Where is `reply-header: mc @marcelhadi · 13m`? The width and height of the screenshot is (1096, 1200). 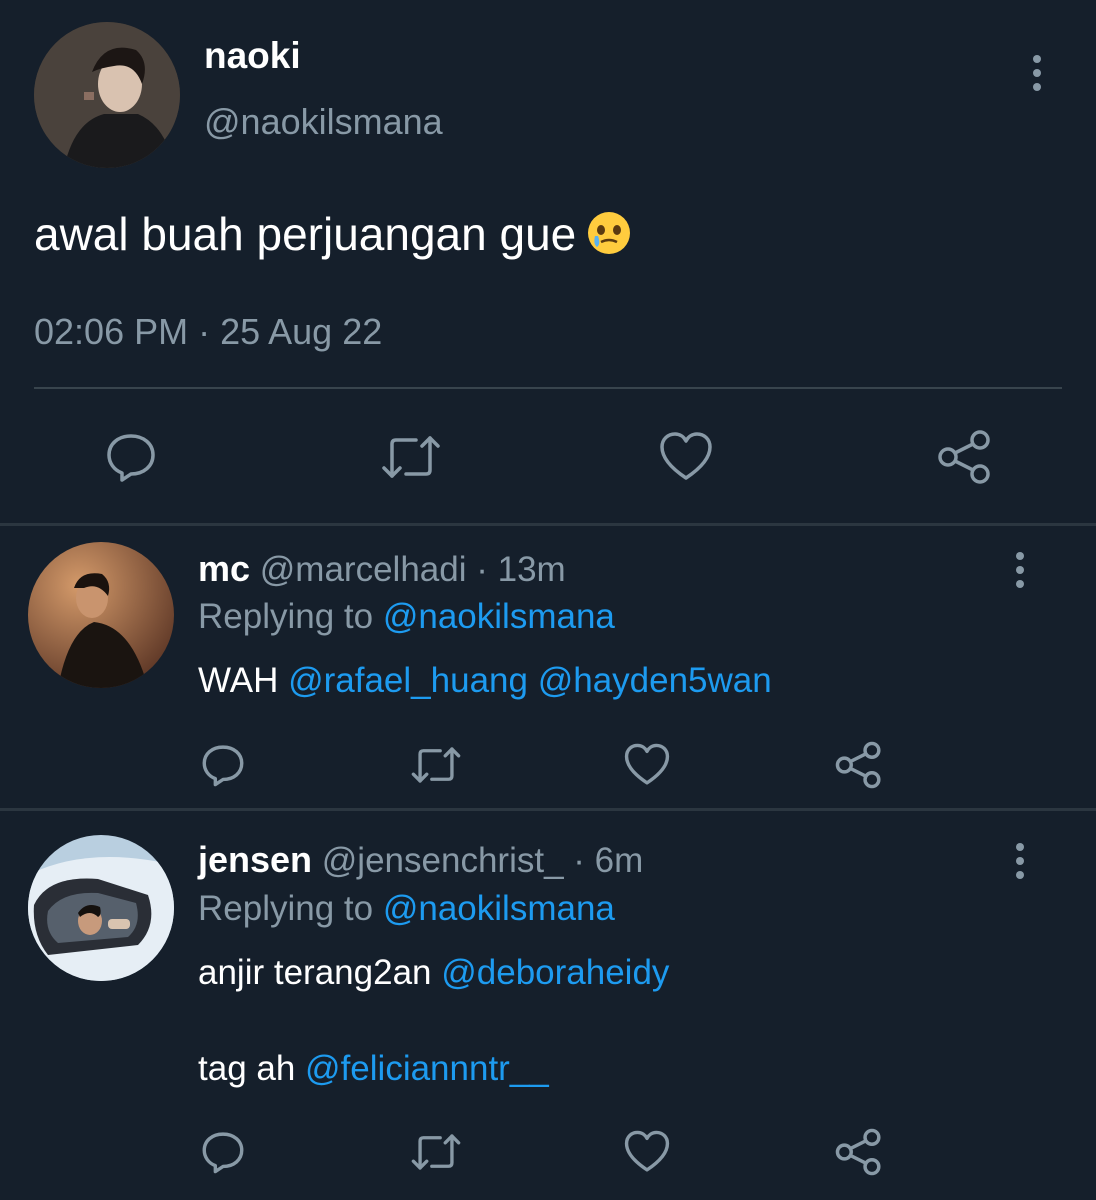
reply-header: mc @marcelhadi · 13m is located at coordinates (382, 569).